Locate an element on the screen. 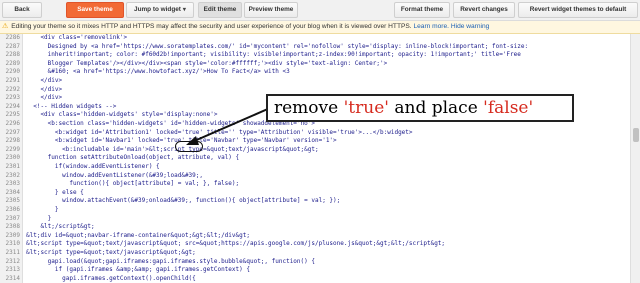  line-number: 2290 is located at coordinates (12, 72).